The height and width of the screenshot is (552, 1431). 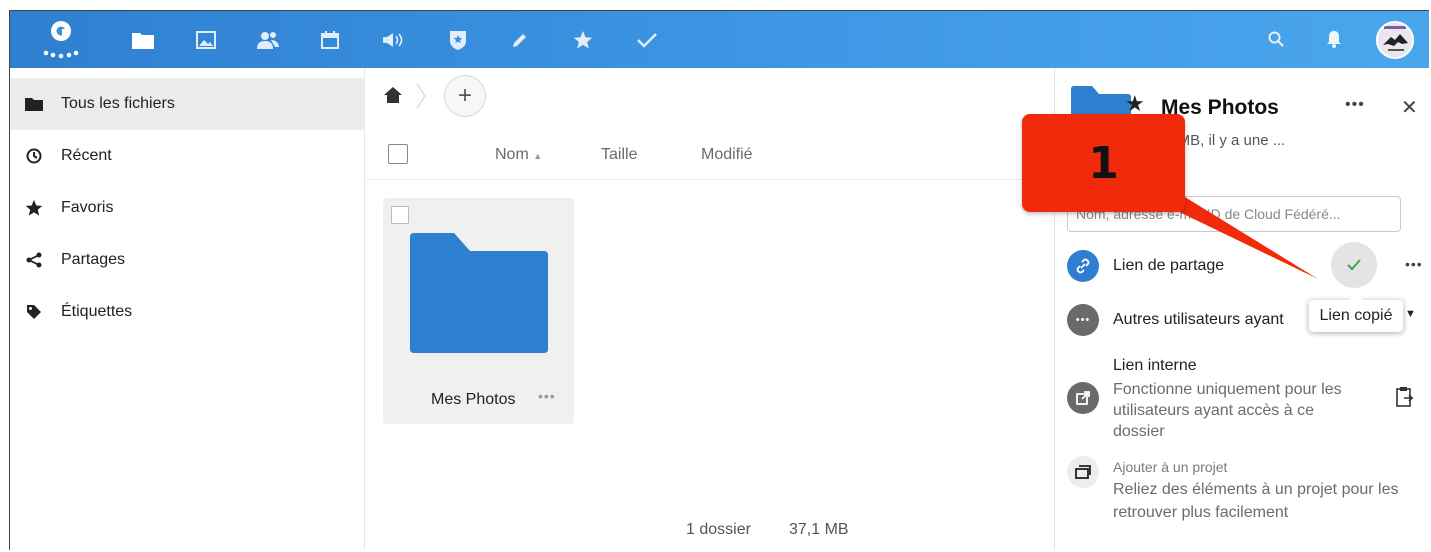 What do you see at coordinates (268, 40) in the screenshot?
I see `contacts-icon` at bounding box center [268, 40].